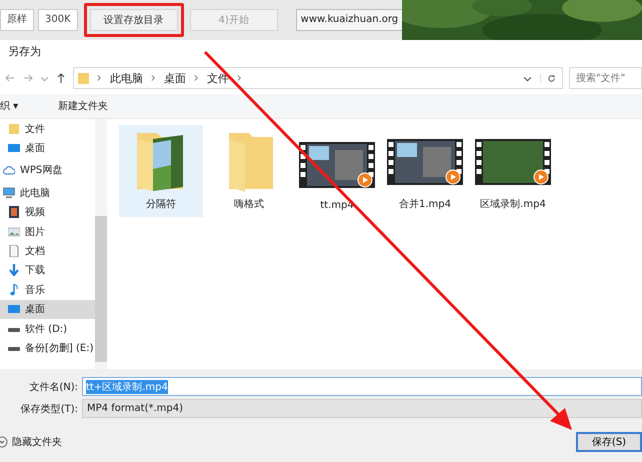 Image resolution: width=642 pixels, height=462 pixels. I want to click on sidebar-item: 视频, so click(47, 212).